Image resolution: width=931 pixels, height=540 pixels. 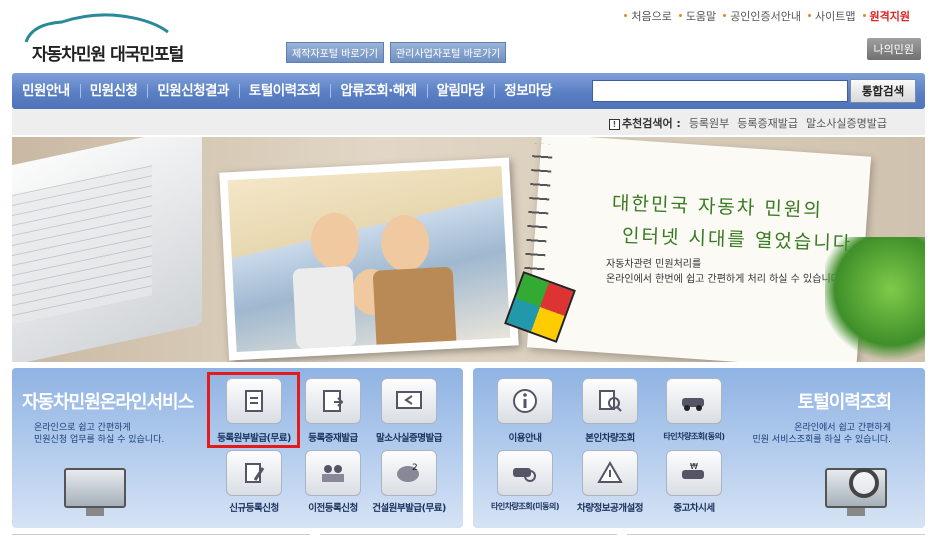 What do you see at coordinates (333, 437) in the screenshot?
I see `tile-label: 등록증재발급` at bounding box center [333, 437].